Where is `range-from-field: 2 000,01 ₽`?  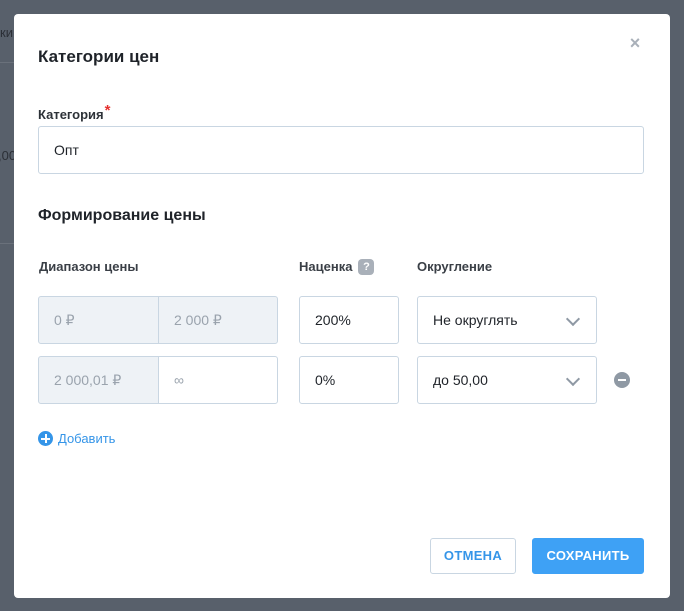 range-from-field: 2 000,01 ₽ is located at coordinates (98, 380).